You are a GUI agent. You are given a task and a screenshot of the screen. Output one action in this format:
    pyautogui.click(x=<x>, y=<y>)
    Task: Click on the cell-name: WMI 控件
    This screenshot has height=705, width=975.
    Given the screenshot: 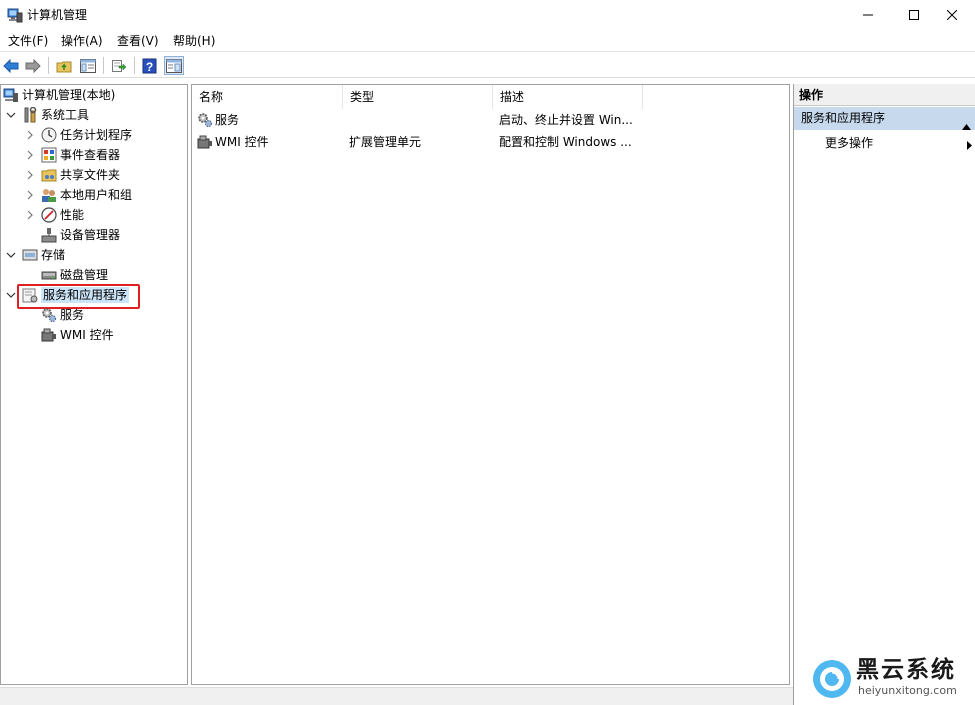 What is the action you would take?
    pyautogui.click(x=242, y=142)
    